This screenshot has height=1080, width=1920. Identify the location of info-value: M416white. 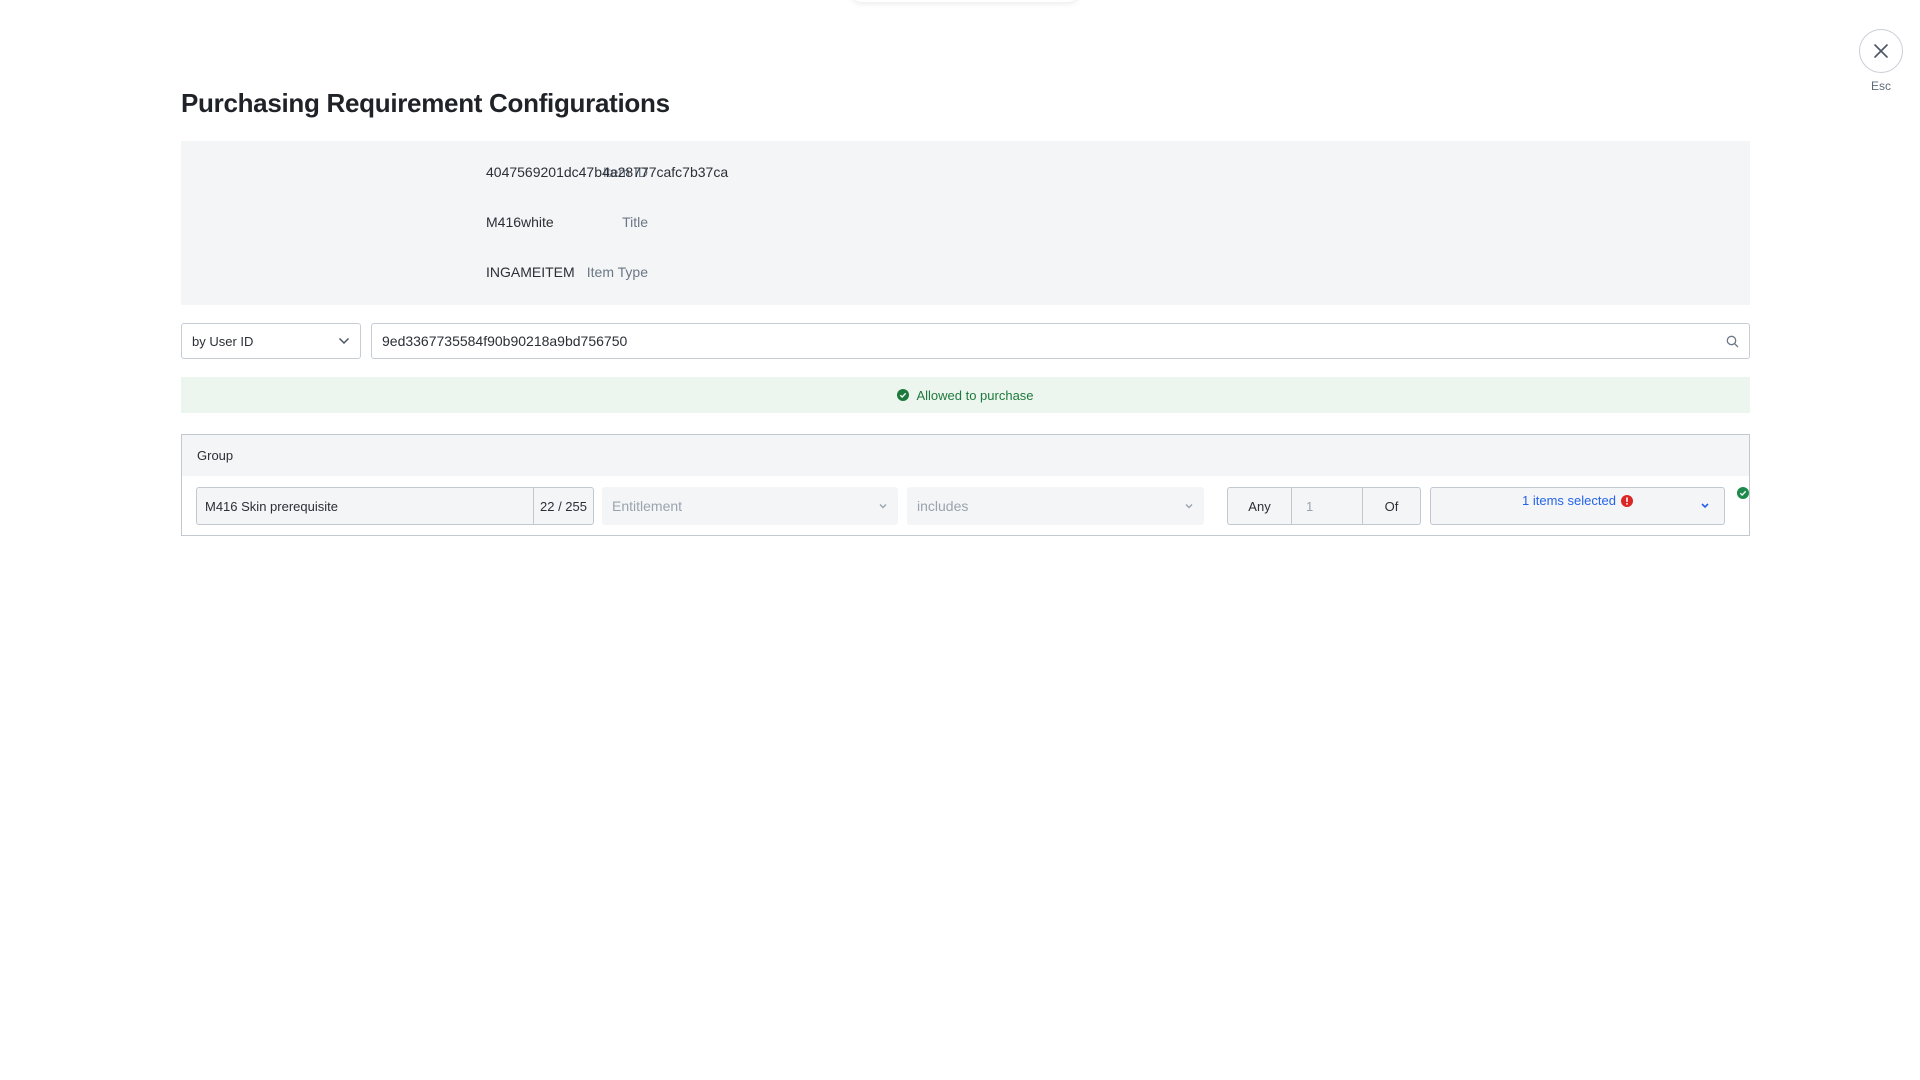
(520, 222).